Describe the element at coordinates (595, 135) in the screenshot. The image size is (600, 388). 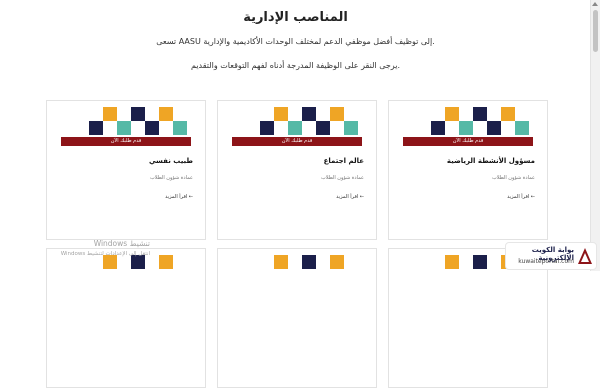
I see `scrollbar` at that location.